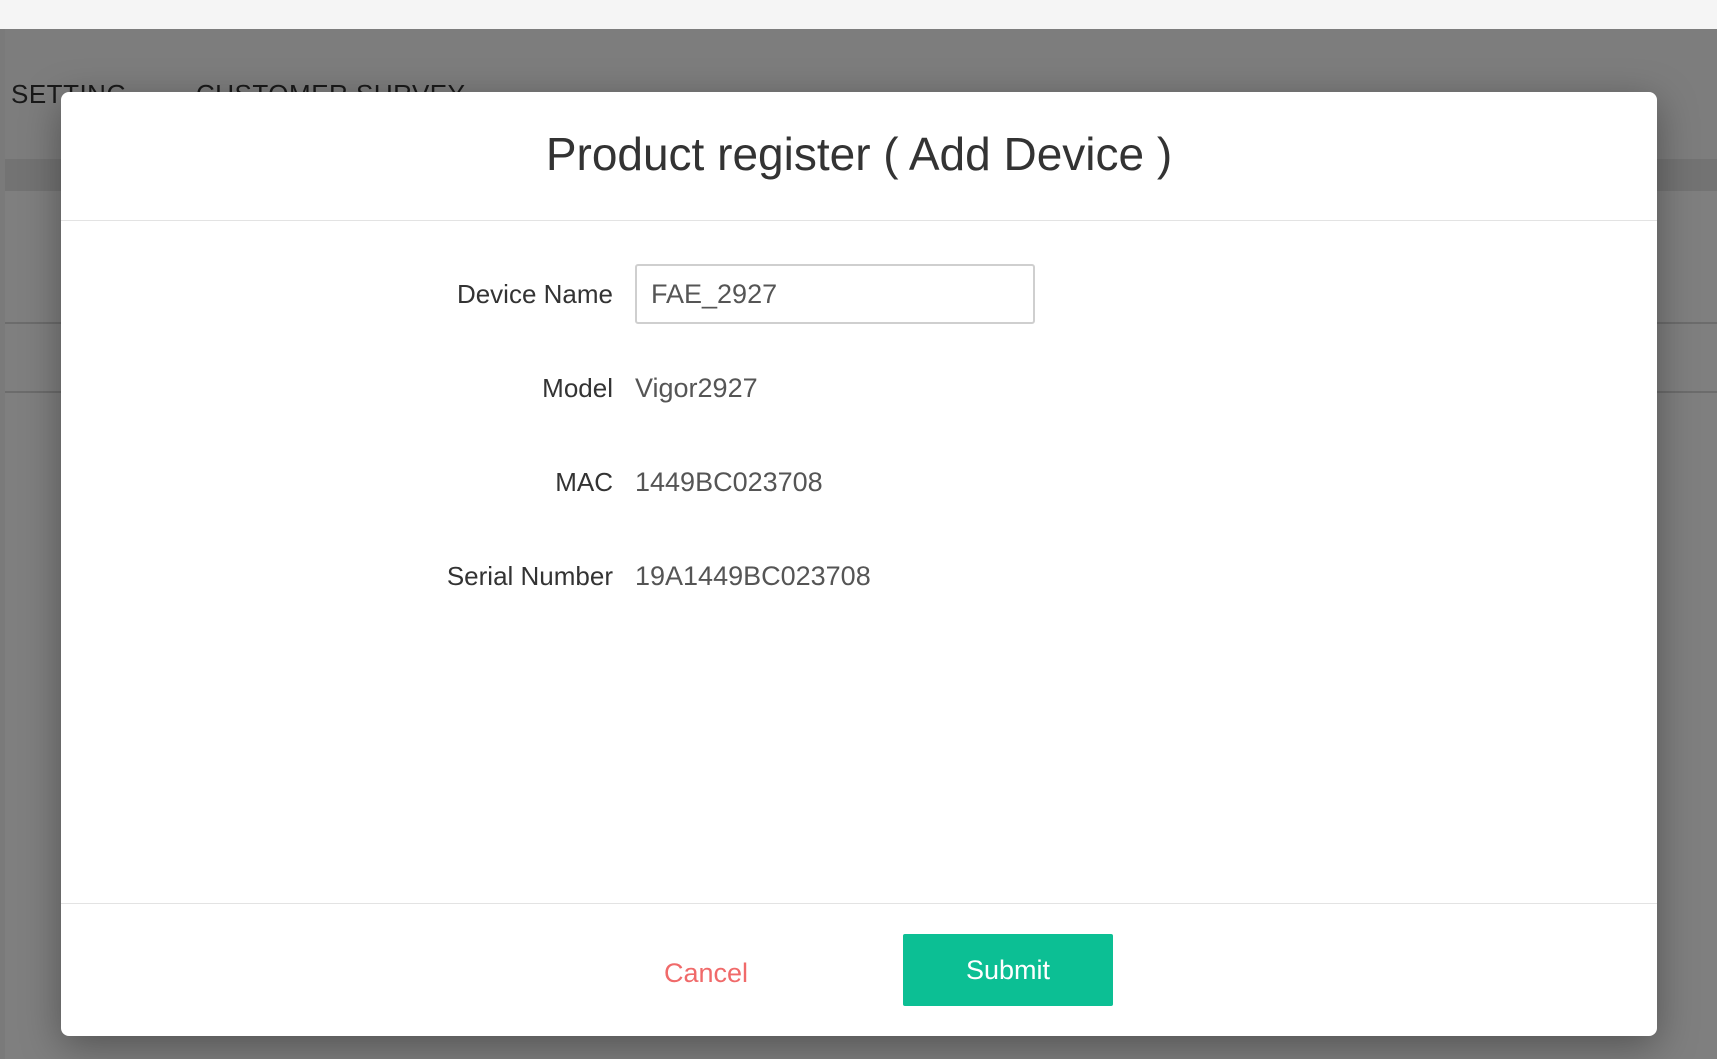  I want to click on device-name-row: Device Name, so click(859, 294).